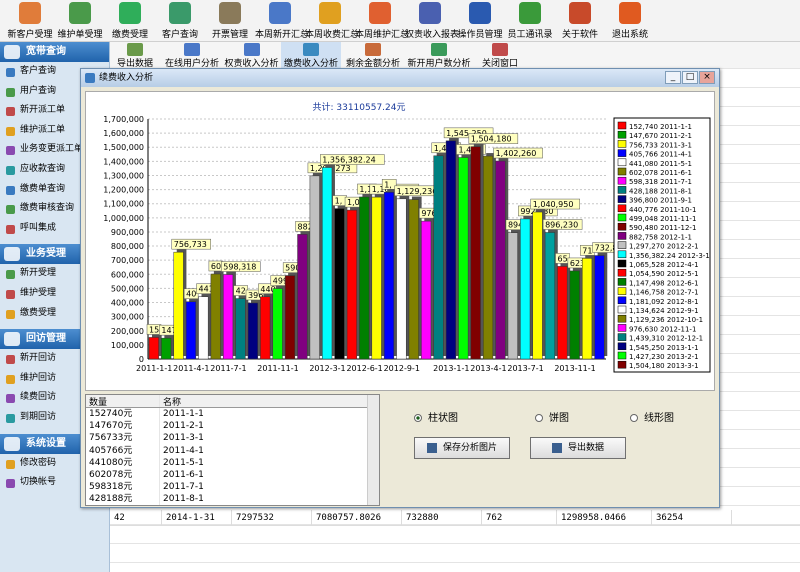 This screenshot has height=572, width=800. I want to click on minimize-button: _, so click(673, 77).